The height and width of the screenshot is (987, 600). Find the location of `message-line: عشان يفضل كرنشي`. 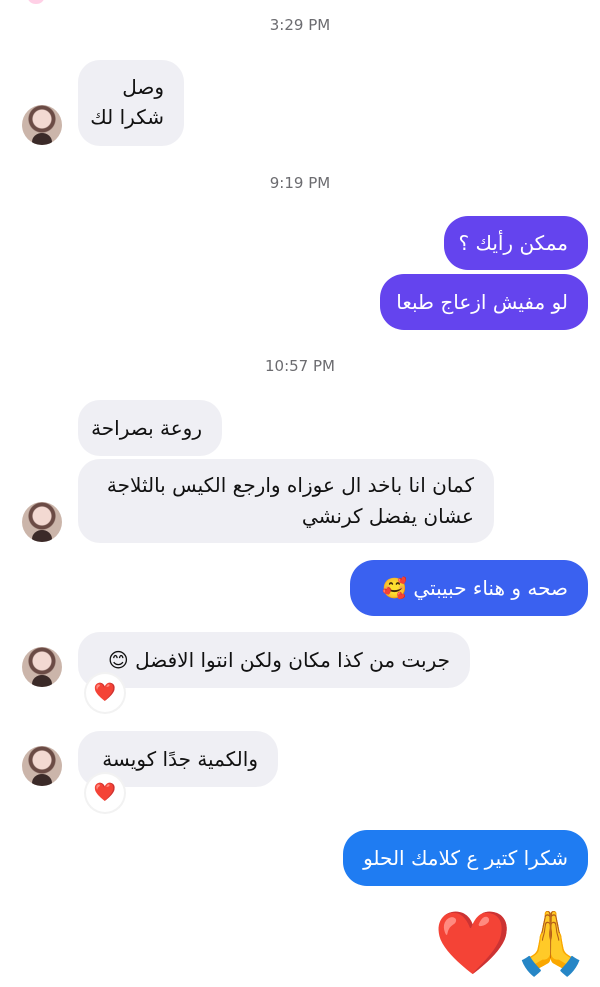

message-line: عشان يفضل كرنشي is located at coordinates (387, 516).